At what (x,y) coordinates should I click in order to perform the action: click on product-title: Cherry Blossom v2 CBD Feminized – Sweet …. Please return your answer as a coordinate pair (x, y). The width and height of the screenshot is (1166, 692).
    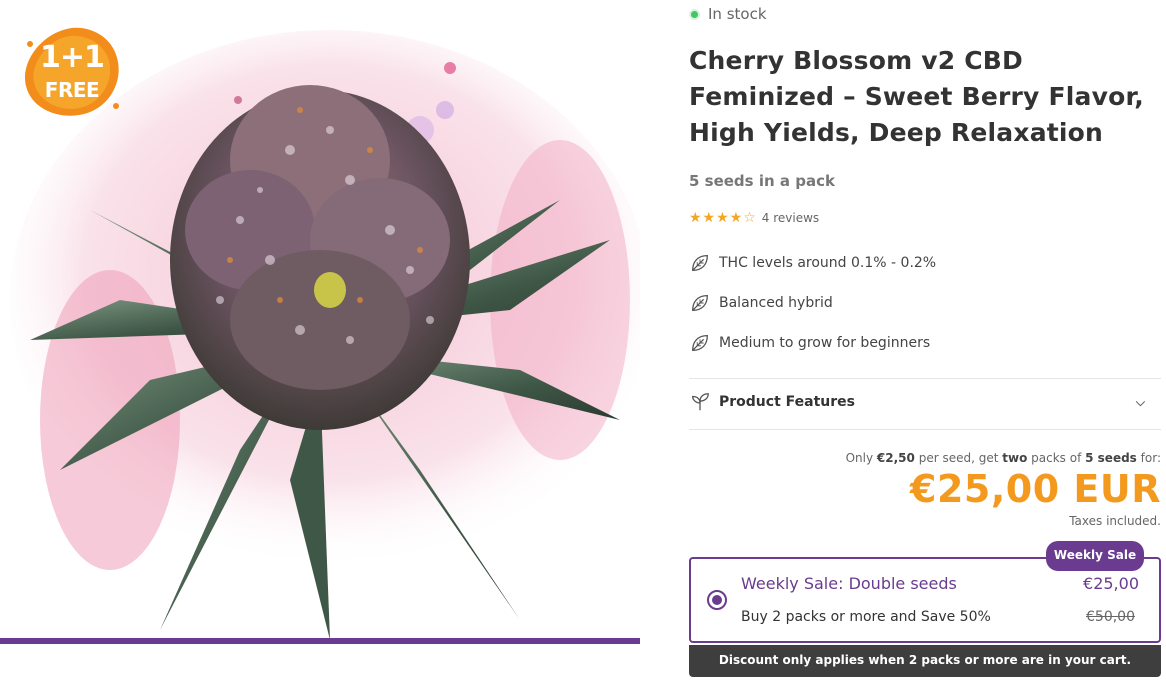
    Looking at the image, I should click on (916, 96).